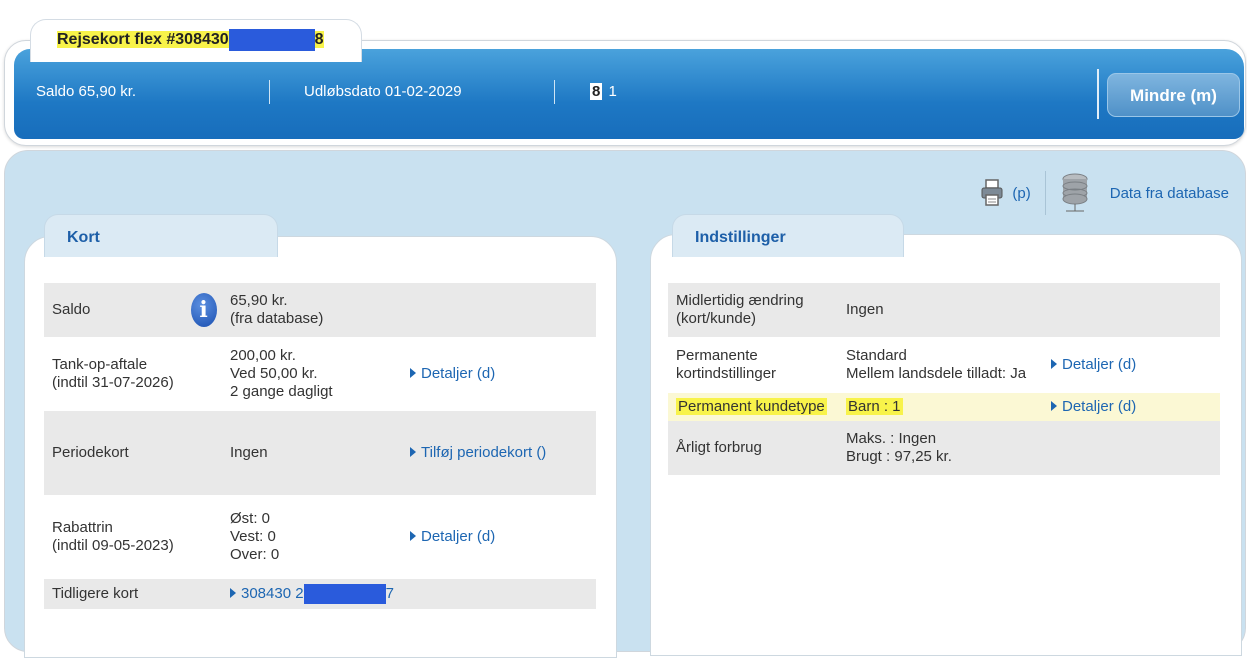 This screenshot has width=1247, height=658. What do you see at coordinates (716, 318) in the screenshot?
I see `midlertidig-sub: (kort/kunde)` at bounding box center [716, 318].